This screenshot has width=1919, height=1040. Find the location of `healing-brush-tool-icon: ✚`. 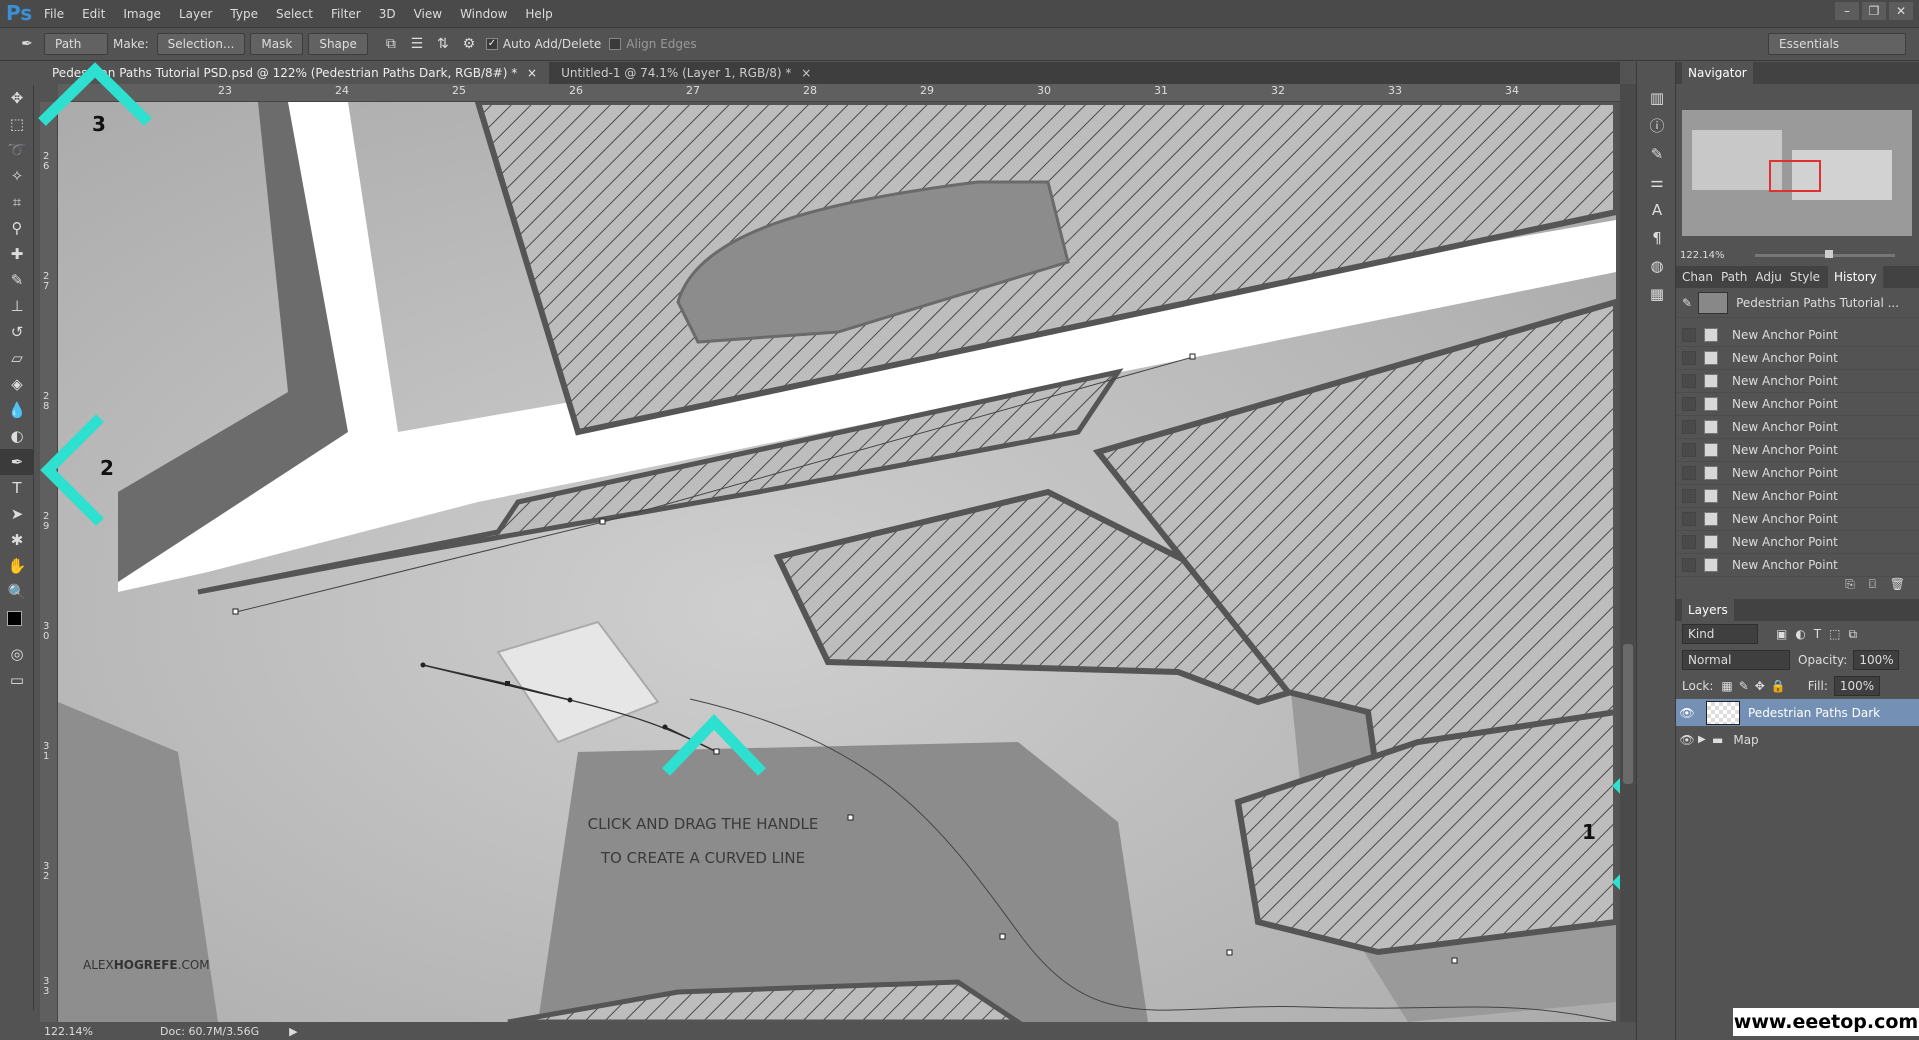

healing-brush-tool-icon: ✚ is located at coordinates (17, 254).